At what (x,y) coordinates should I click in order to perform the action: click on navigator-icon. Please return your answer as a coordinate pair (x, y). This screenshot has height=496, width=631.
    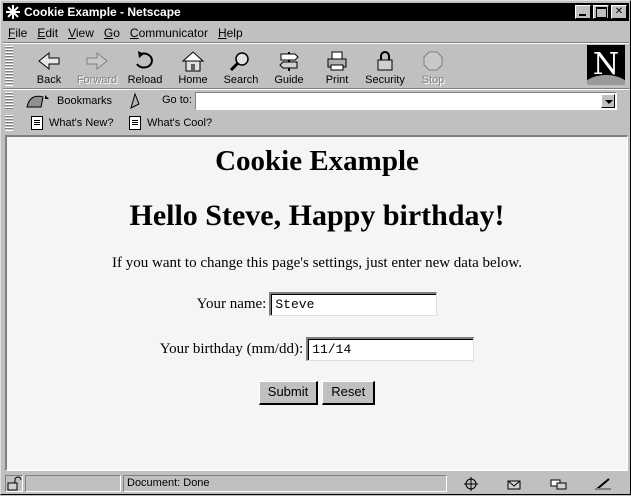
    Looking at the image, I should click on (471, 483).